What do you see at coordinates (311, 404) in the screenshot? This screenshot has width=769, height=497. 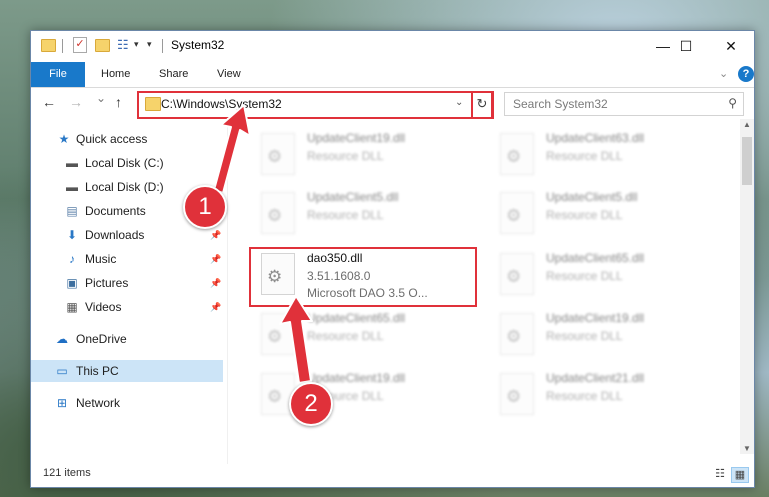 I see `step-2-badge: 2` at bounding box center [311, 404].